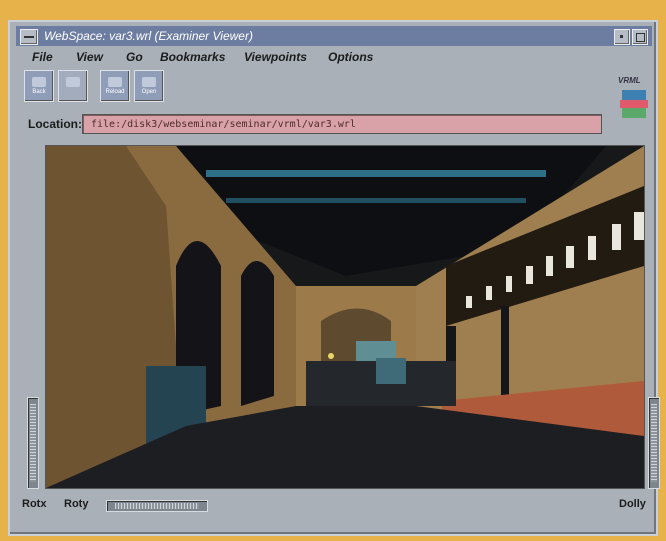 The height and width of the screenshot is (541, 666). Describe the element at coordinates (149, 92) in the screenshot. I see `open-button-label: Open` at that location.